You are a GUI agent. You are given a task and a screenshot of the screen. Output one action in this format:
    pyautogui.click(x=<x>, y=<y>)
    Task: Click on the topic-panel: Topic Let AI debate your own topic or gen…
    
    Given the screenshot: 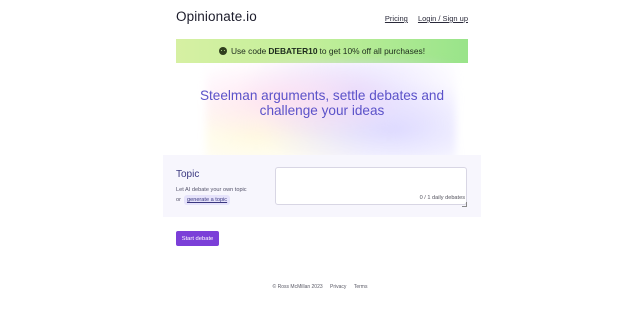 What is the action you would take?
    pyautogui.click(x=322, y=186)
    